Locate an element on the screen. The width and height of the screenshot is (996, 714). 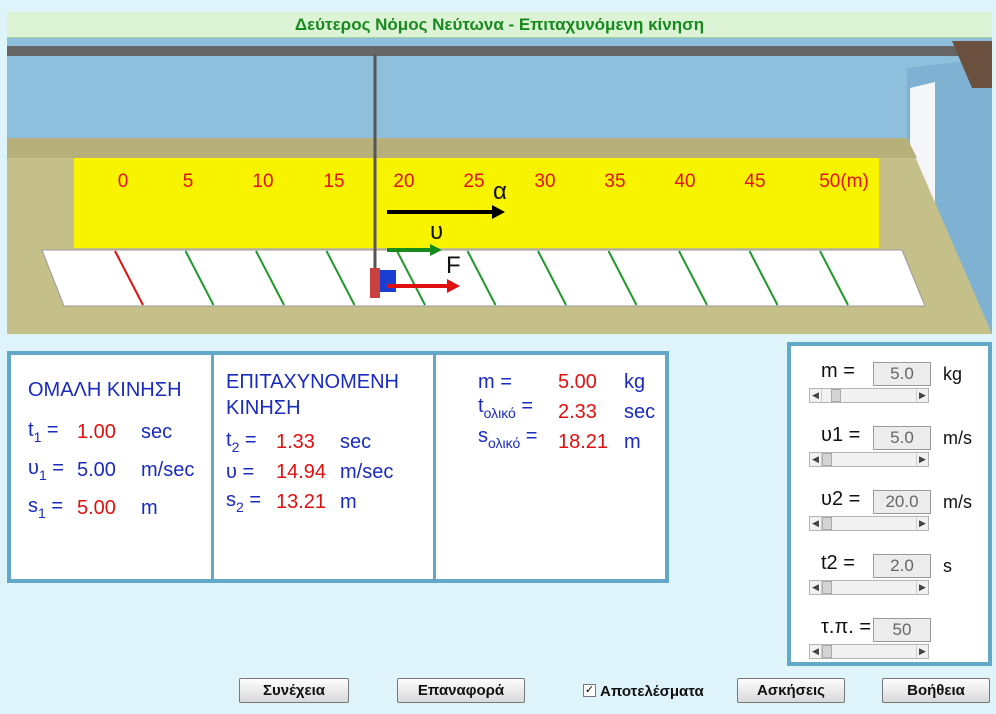
control-unit: s is located at coordinates (947, 566).